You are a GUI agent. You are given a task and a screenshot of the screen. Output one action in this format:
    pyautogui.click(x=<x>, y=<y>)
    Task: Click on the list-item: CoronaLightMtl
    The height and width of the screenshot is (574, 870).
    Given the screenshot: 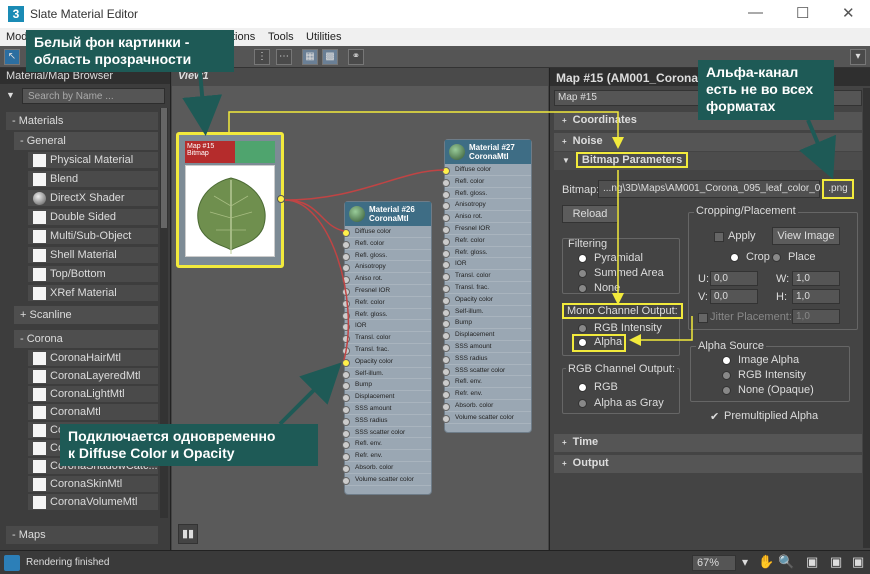 What is the action you would take?
    pyautogui.click(x=93, y=394)
    